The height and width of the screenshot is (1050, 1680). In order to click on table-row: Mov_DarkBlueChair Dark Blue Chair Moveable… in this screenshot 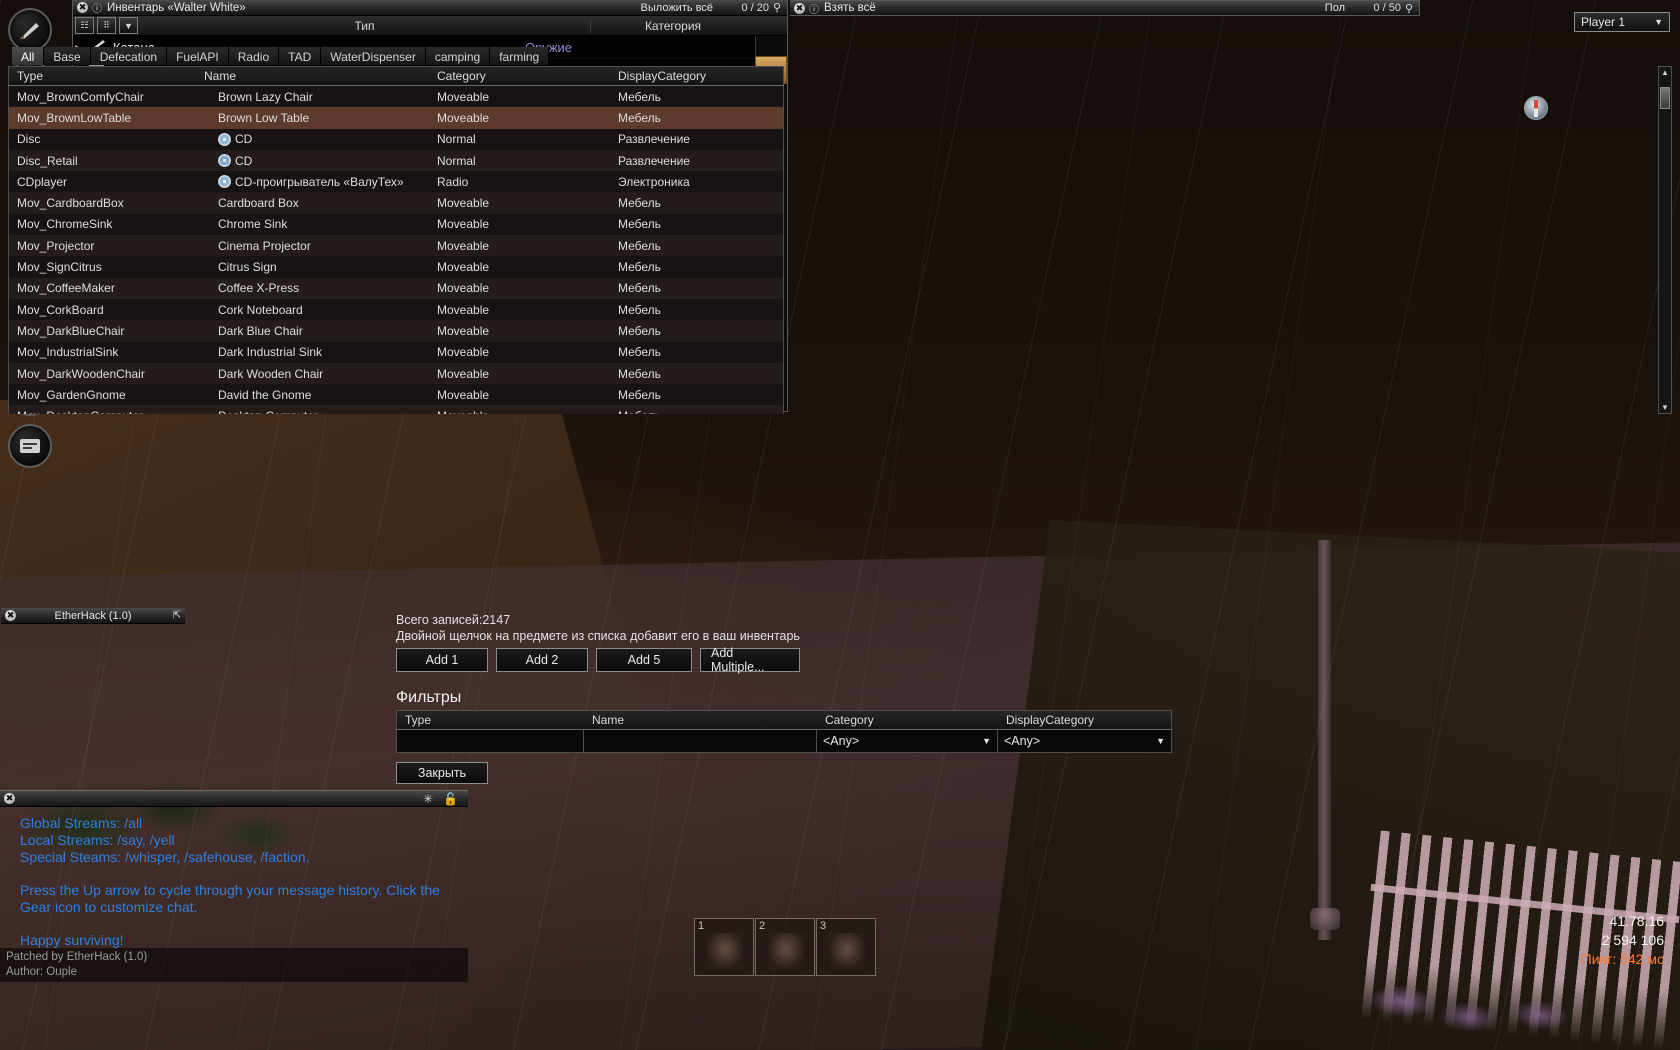, I will do `click(396, 331)`.